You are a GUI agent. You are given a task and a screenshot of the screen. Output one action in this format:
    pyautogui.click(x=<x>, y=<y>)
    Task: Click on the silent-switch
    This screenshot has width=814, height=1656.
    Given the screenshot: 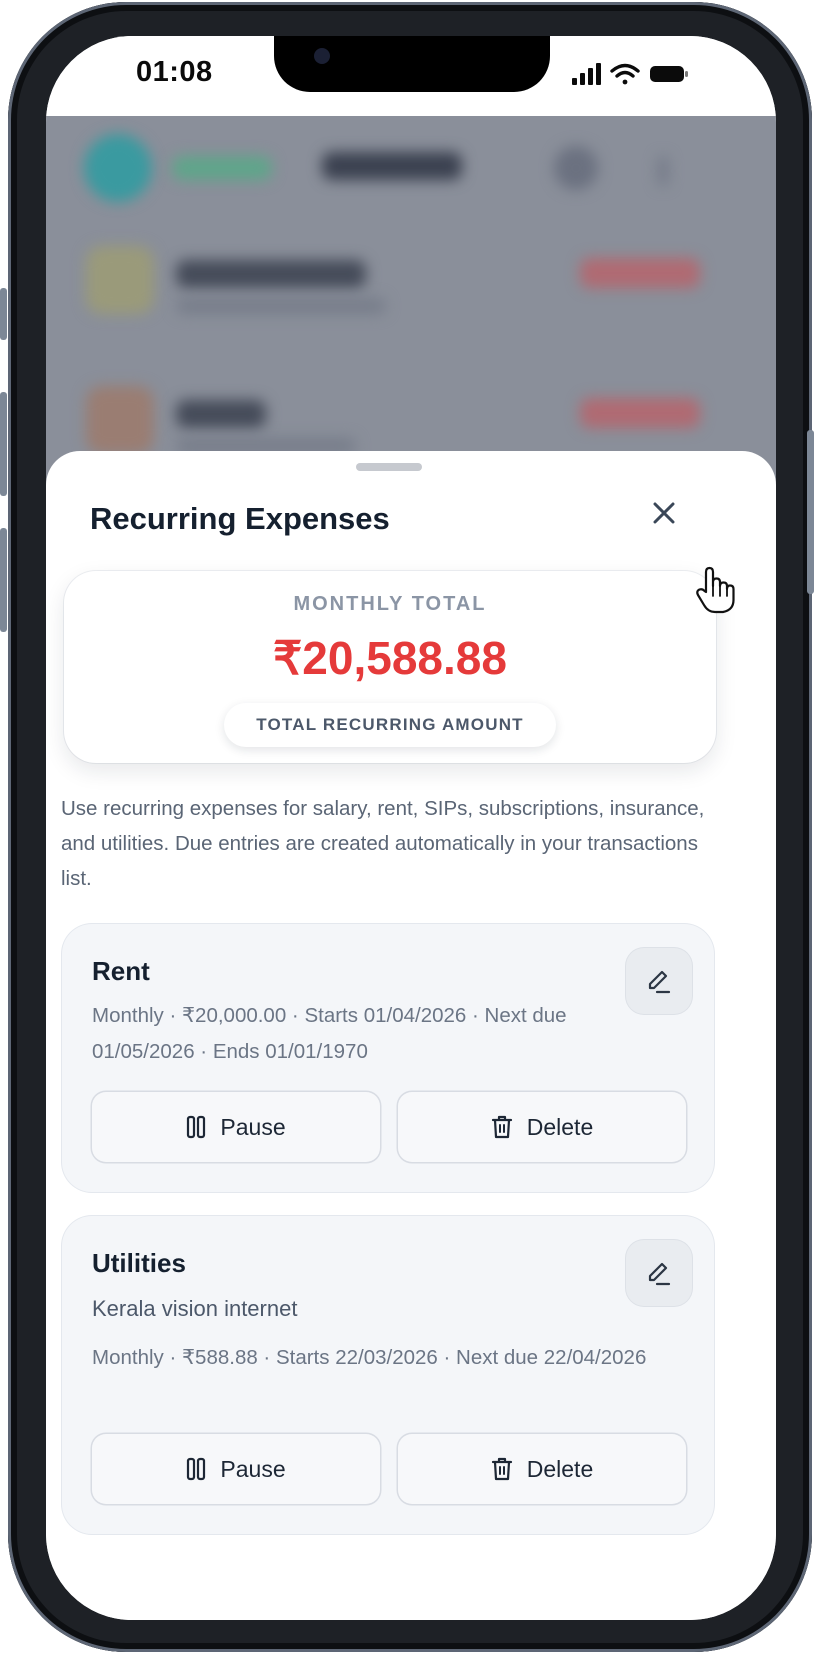 What is the action you would take?
    pyautogui.click(x=3, y=314)
    